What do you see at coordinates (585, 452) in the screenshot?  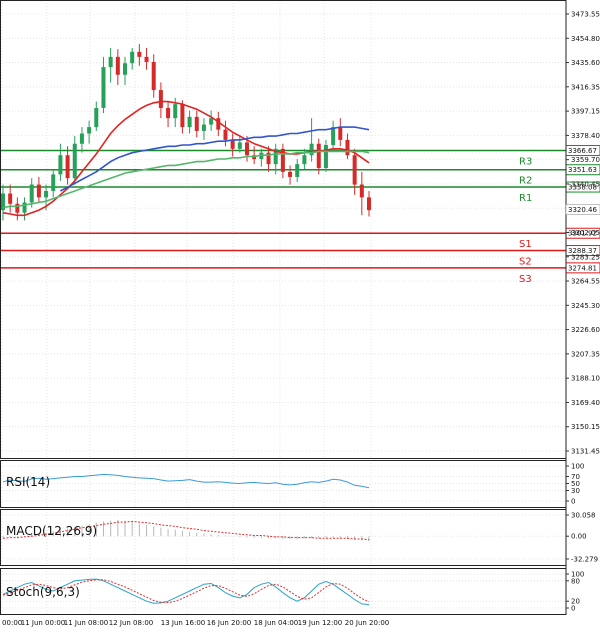 I see `y-tick-label: 3131.45` at bounding box center [585, 452].